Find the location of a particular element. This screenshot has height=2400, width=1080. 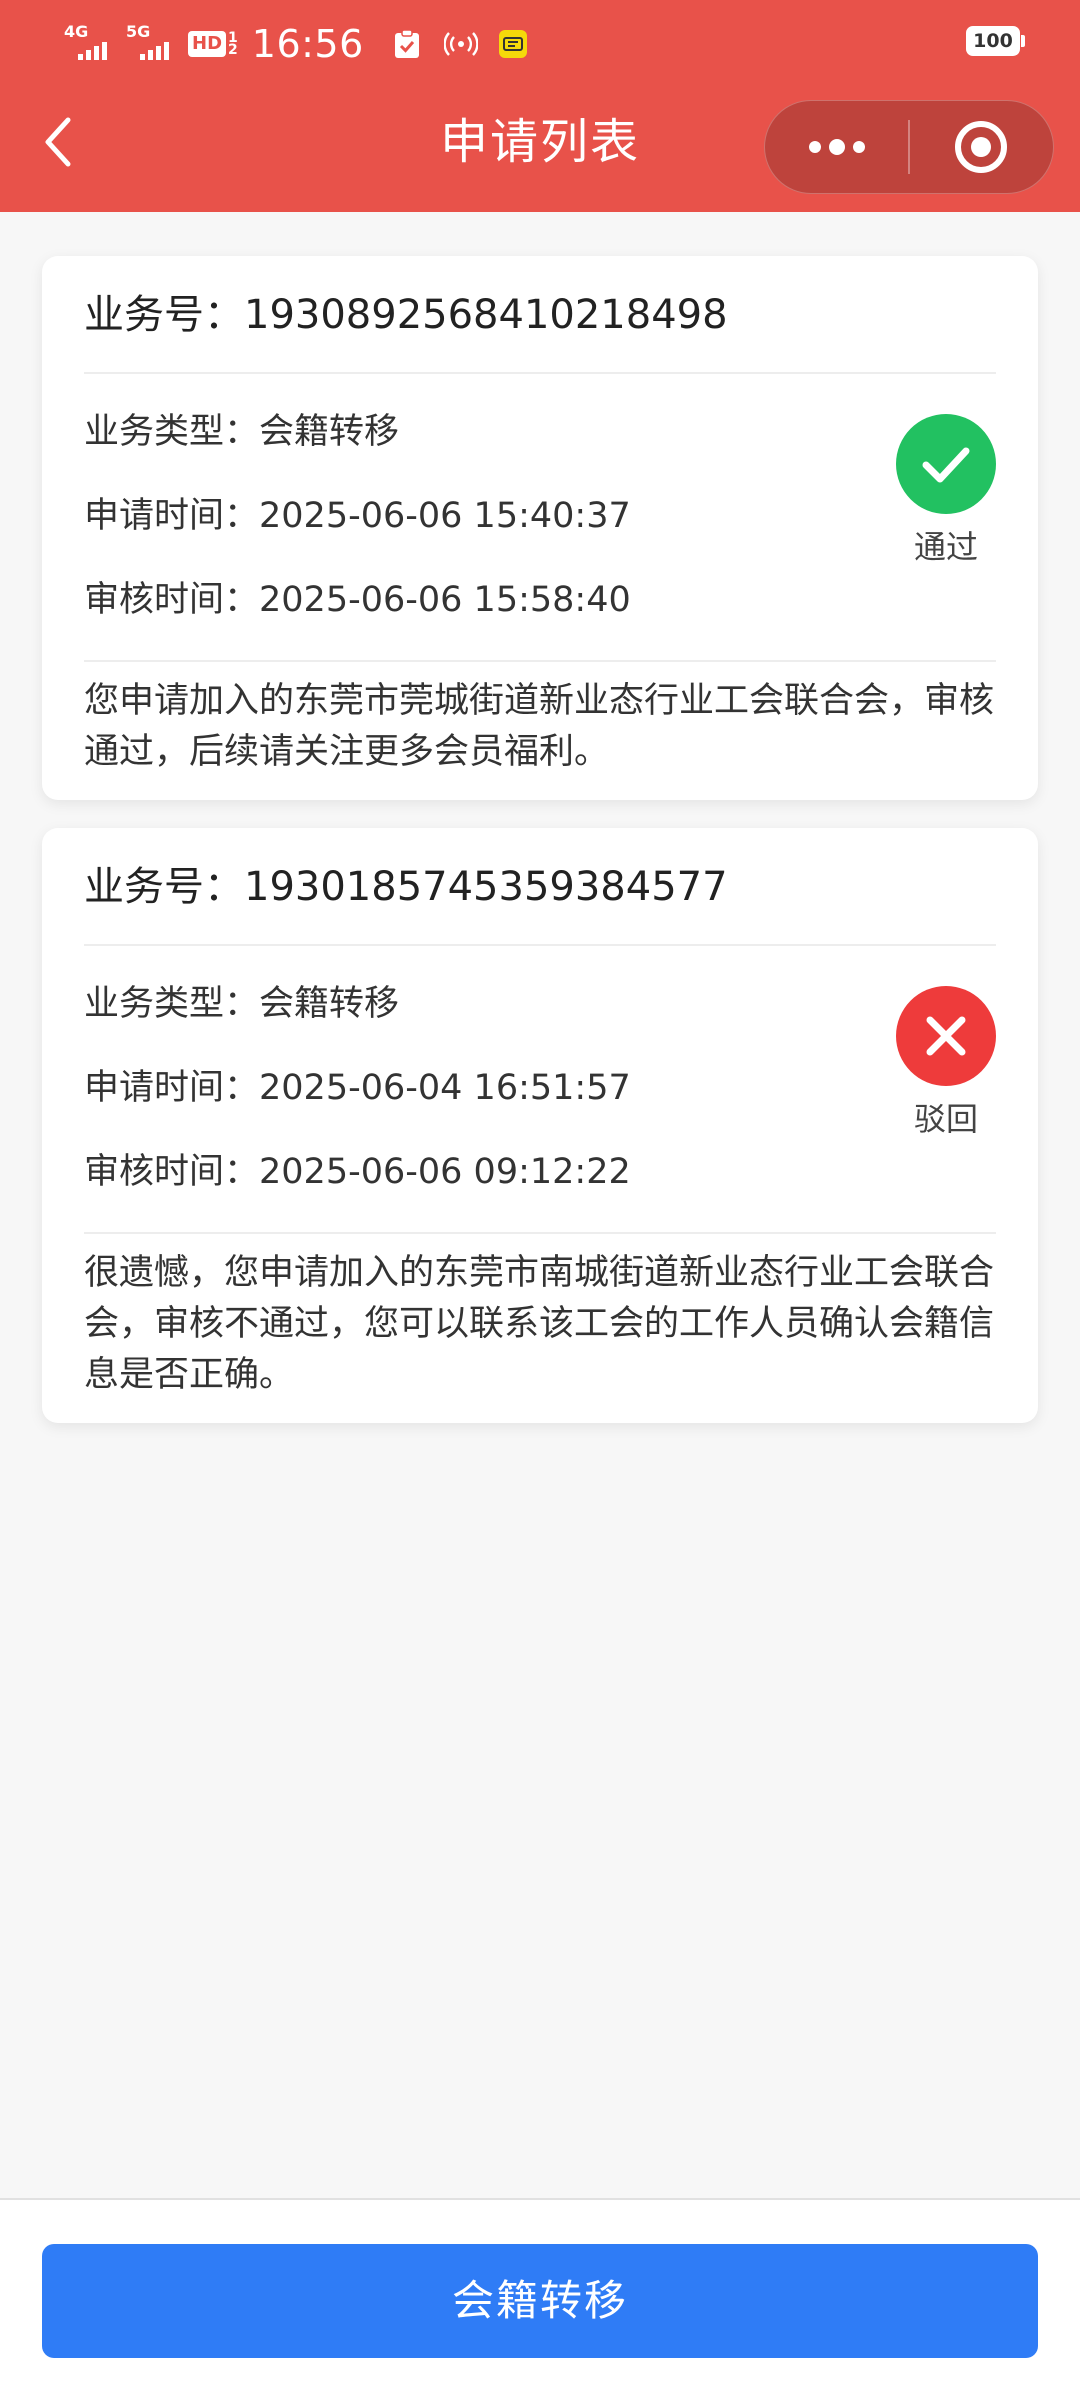

review-time-value: 2025-06-06 09:12:22 is located at coordinates (445, 1172).